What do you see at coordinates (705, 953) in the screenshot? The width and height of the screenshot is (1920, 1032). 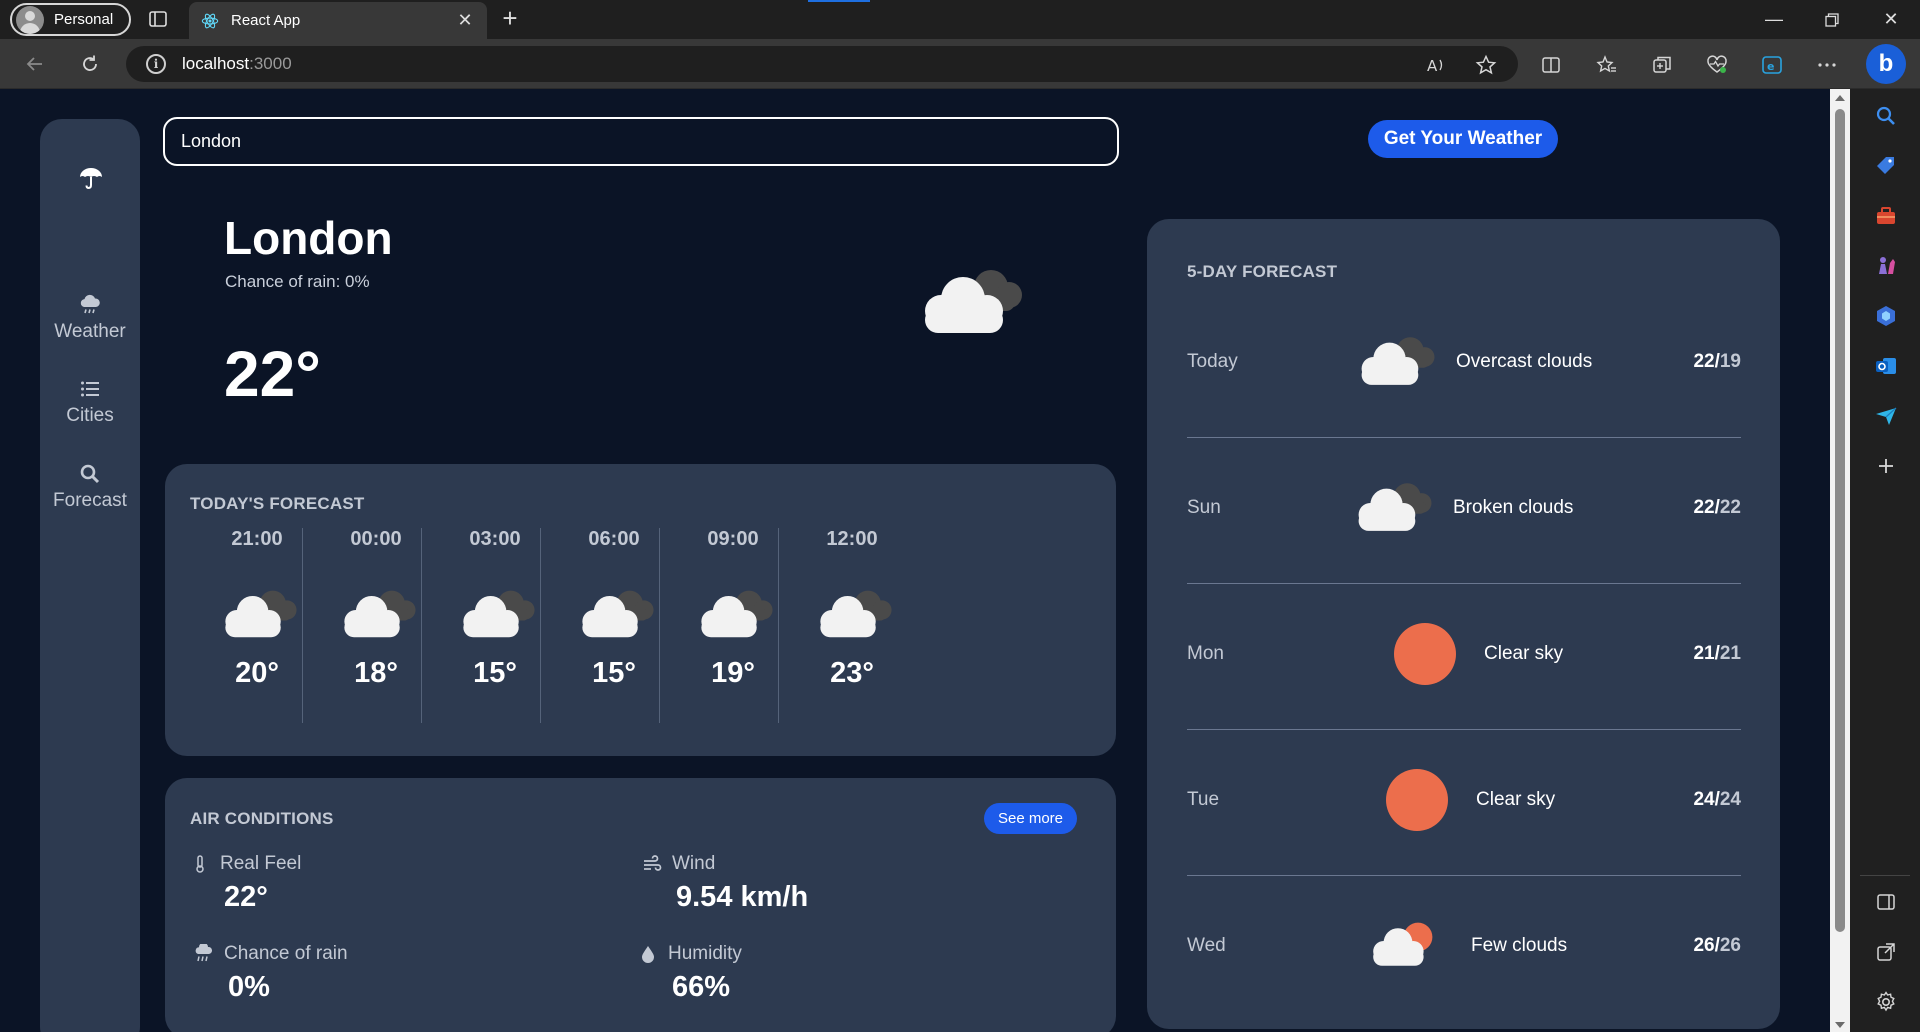 I see `humidity-label: Humidity` at bounding box center [705, 953].